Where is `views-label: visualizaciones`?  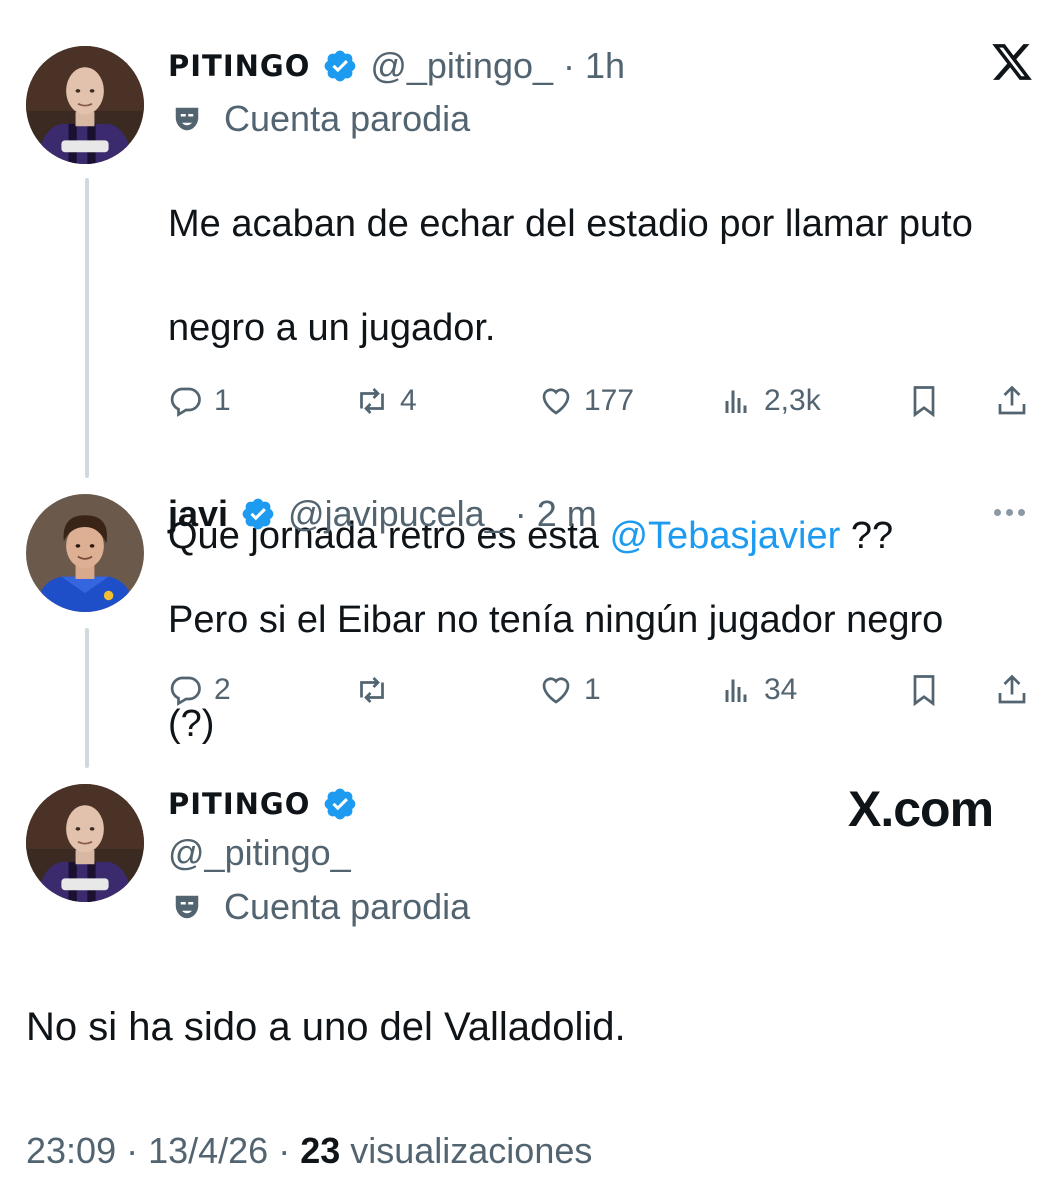
views-label: visualizaciones is located at coordinates (466, 1150).